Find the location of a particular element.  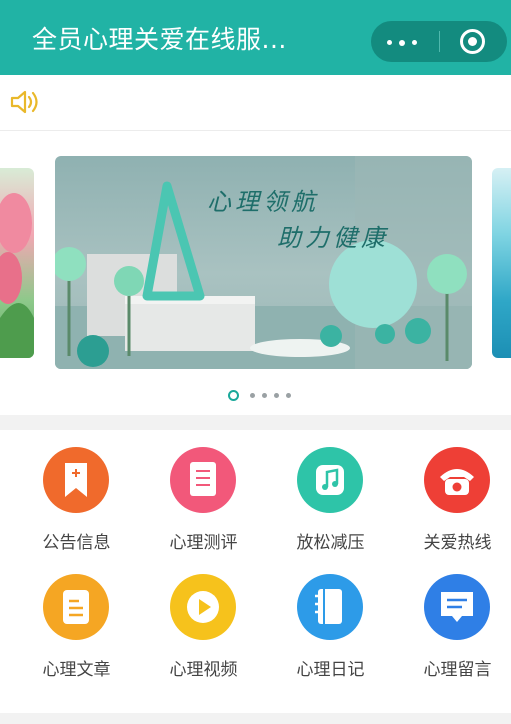

bookmark-icon is located at coordinates (76, 480).